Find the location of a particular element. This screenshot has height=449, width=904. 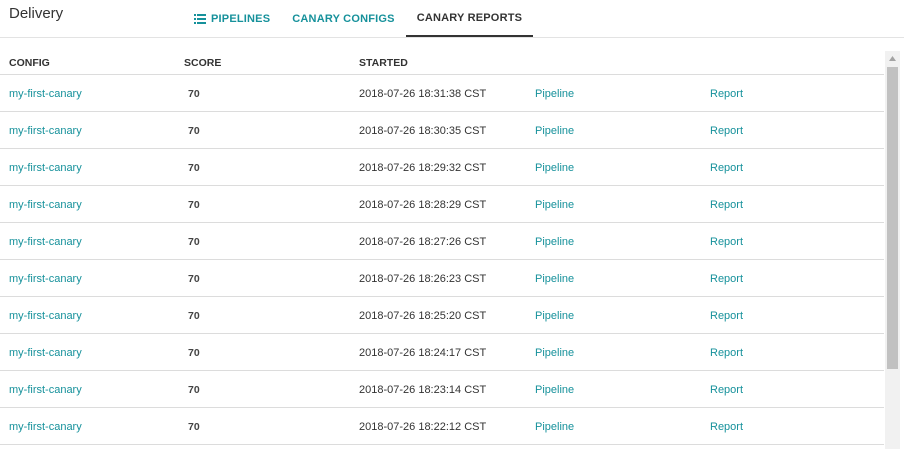

column-header-config: CONFIG is located at coordinates (29, 63).